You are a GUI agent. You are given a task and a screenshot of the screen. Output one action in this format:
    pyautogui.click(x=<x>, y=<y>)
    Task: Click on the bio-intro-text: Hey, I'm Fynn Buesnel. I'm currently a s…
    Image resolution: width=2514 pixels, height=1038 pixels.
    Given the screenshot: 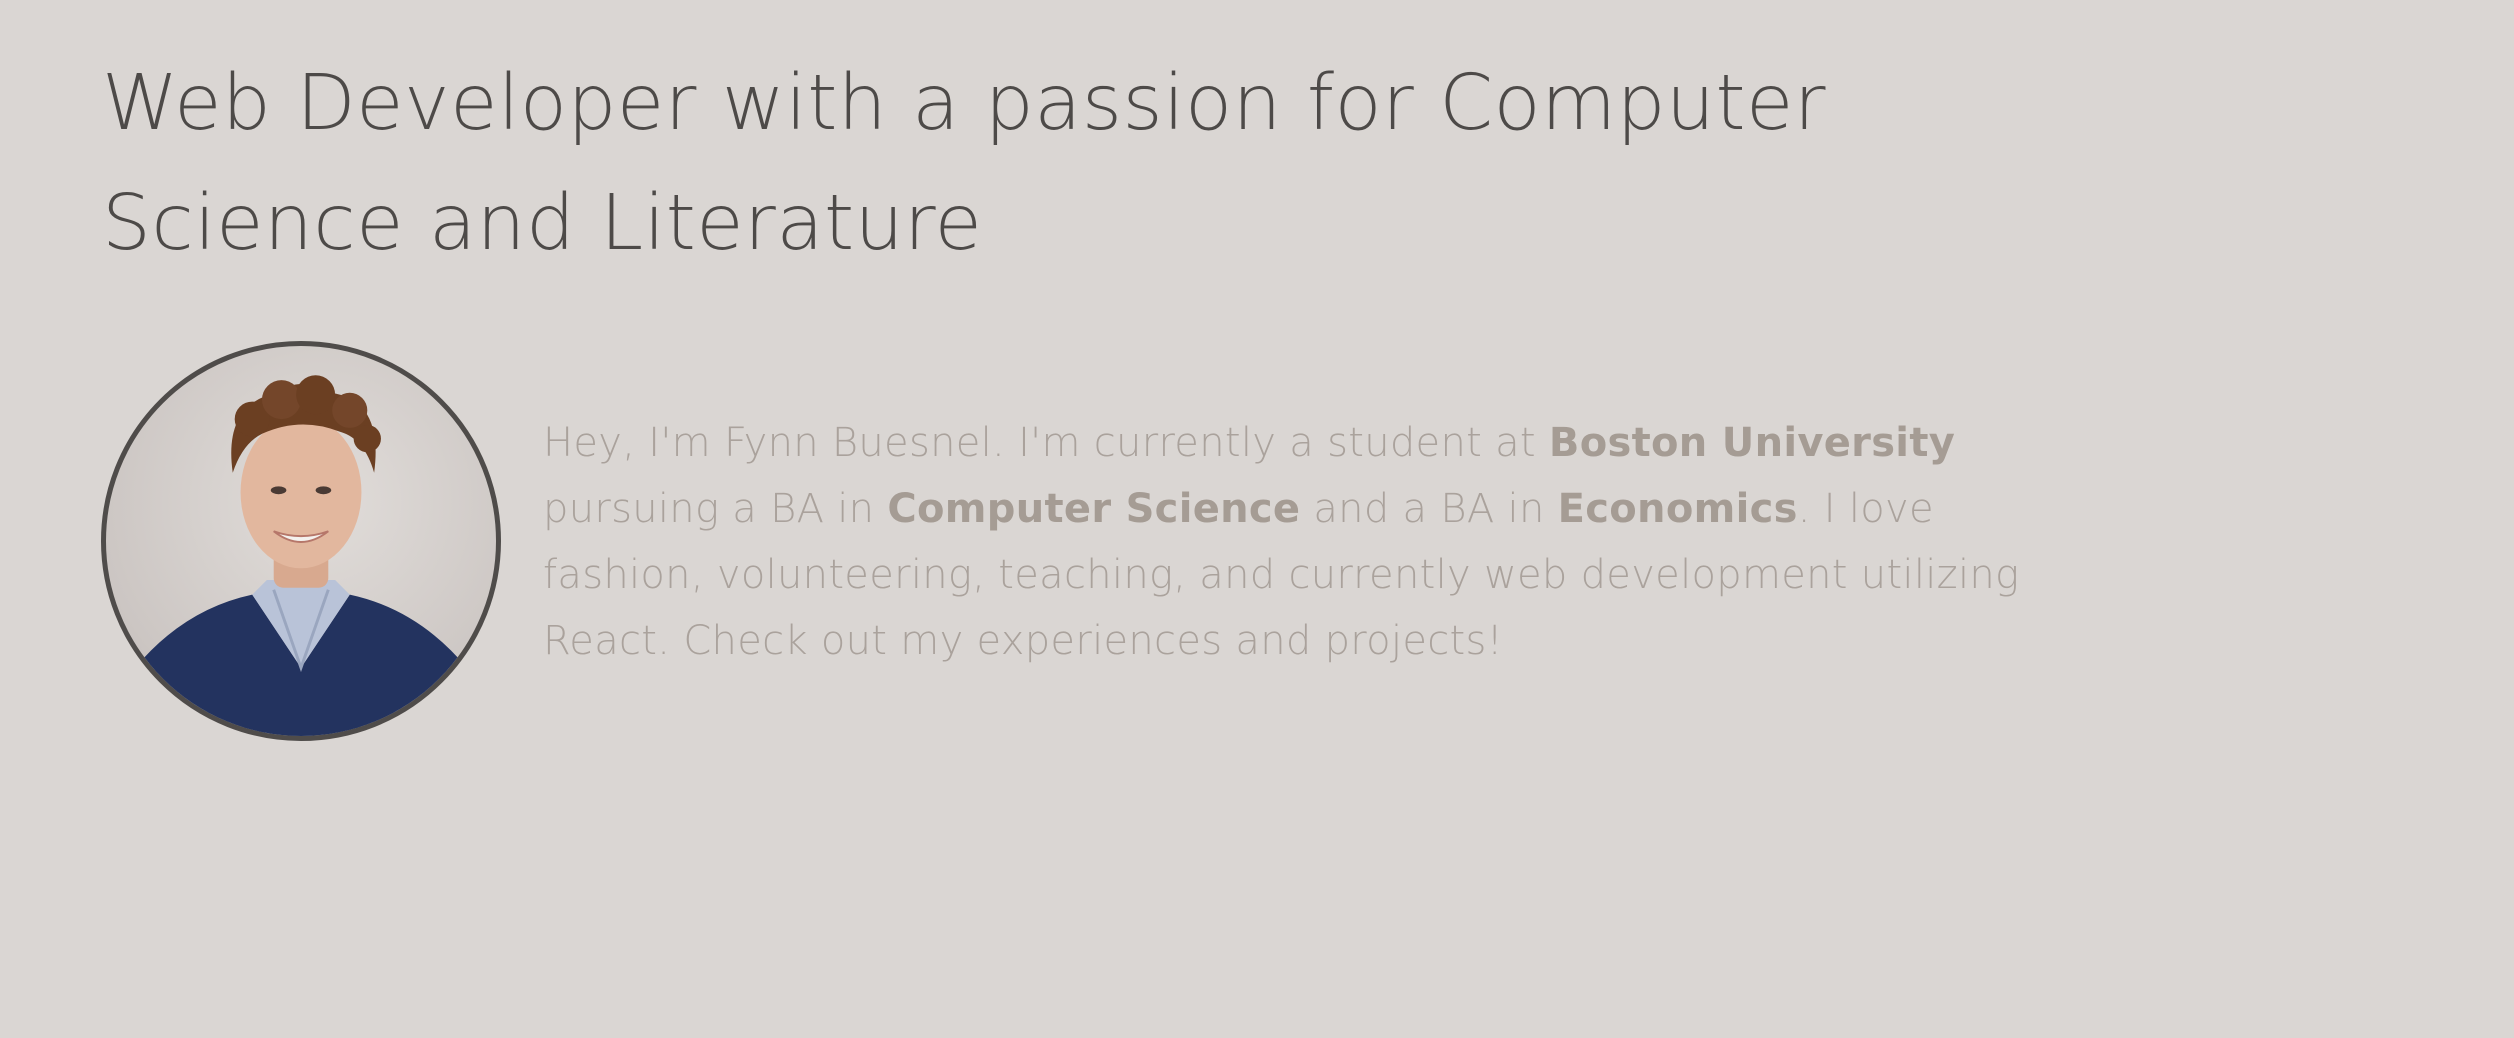 What is the action you would take?
    pyautogui.click(x=1046, y=443)
    